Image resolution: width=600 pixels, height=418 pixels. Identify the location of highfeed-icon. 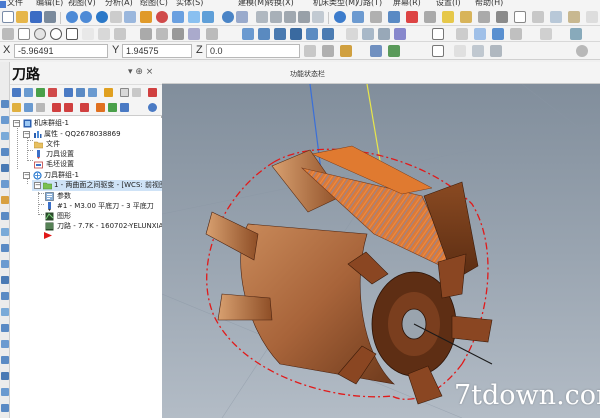
(136, 92).